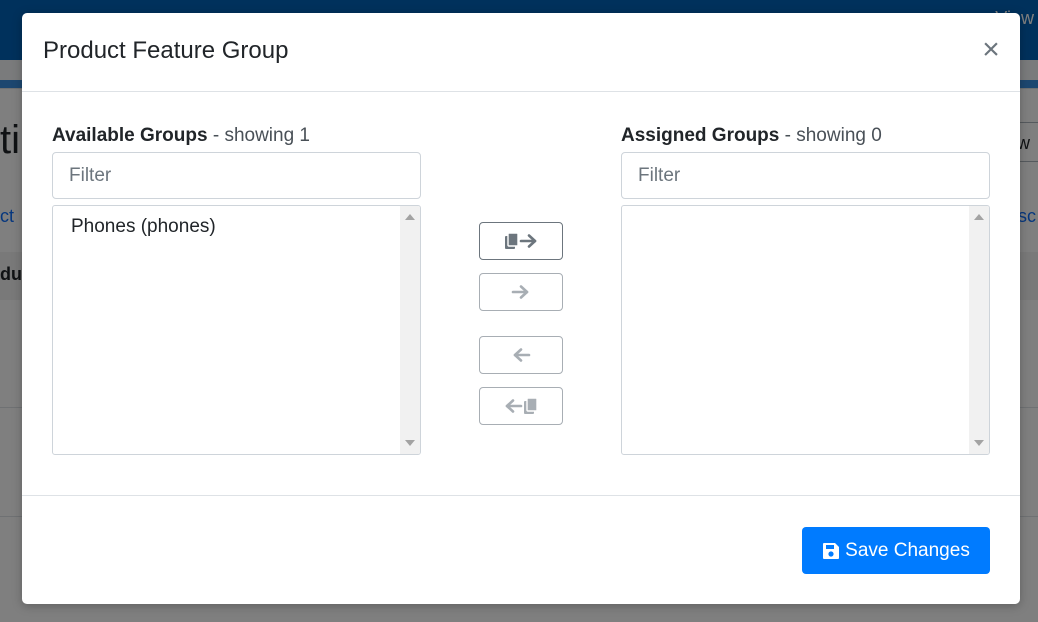 Image resolution: width=1038 pixels, height=622 pixels. Describe the element at coordinates (521, 495) in the screenshot. I see `modal-footer-divider` at that location.